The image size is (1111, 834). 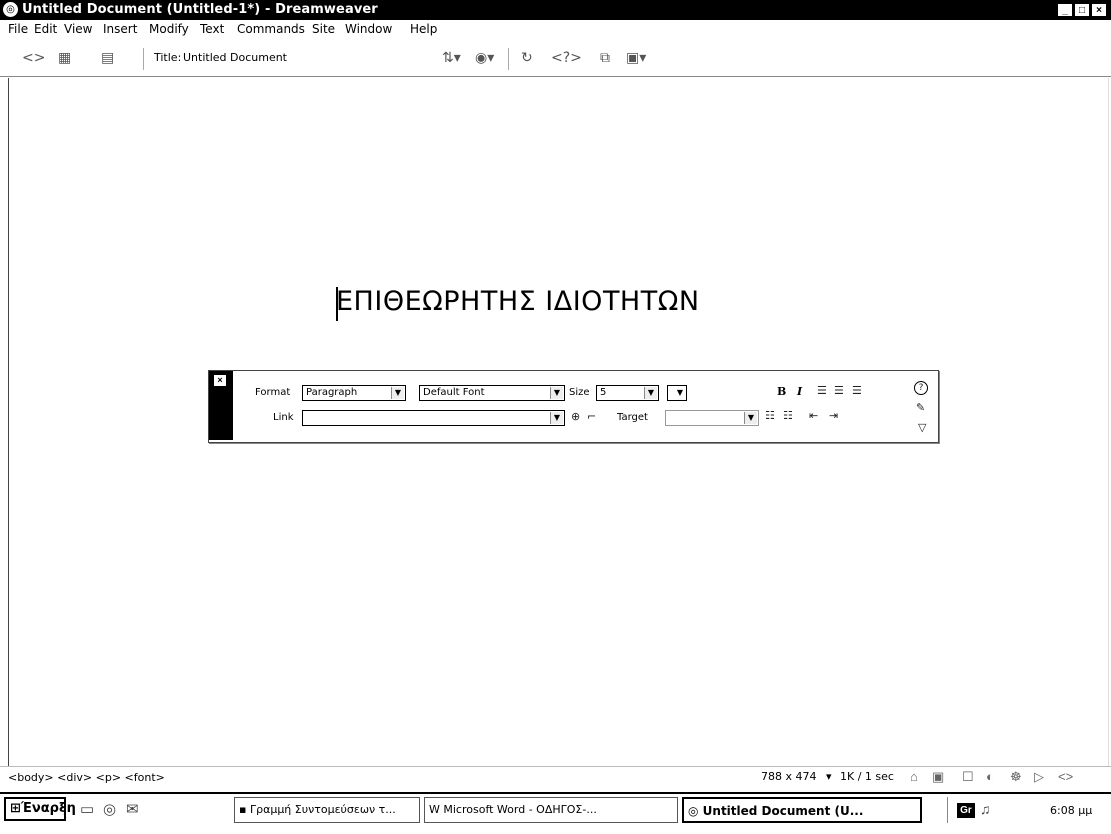 I want to click on link-input: ▼, so click(x=433, y=418).